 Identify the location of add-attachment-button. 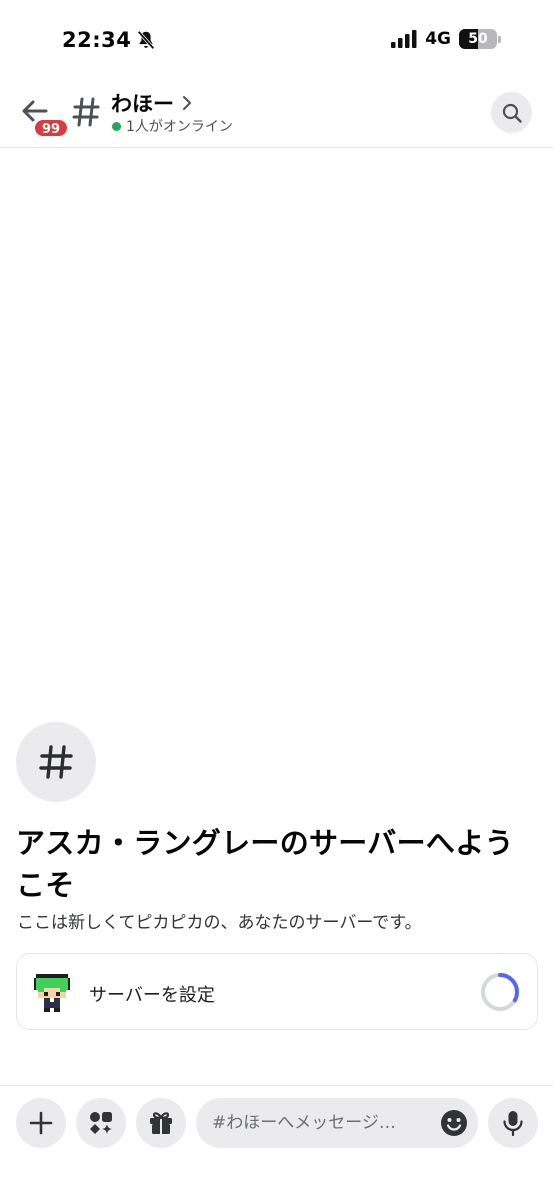
(41, 1123).